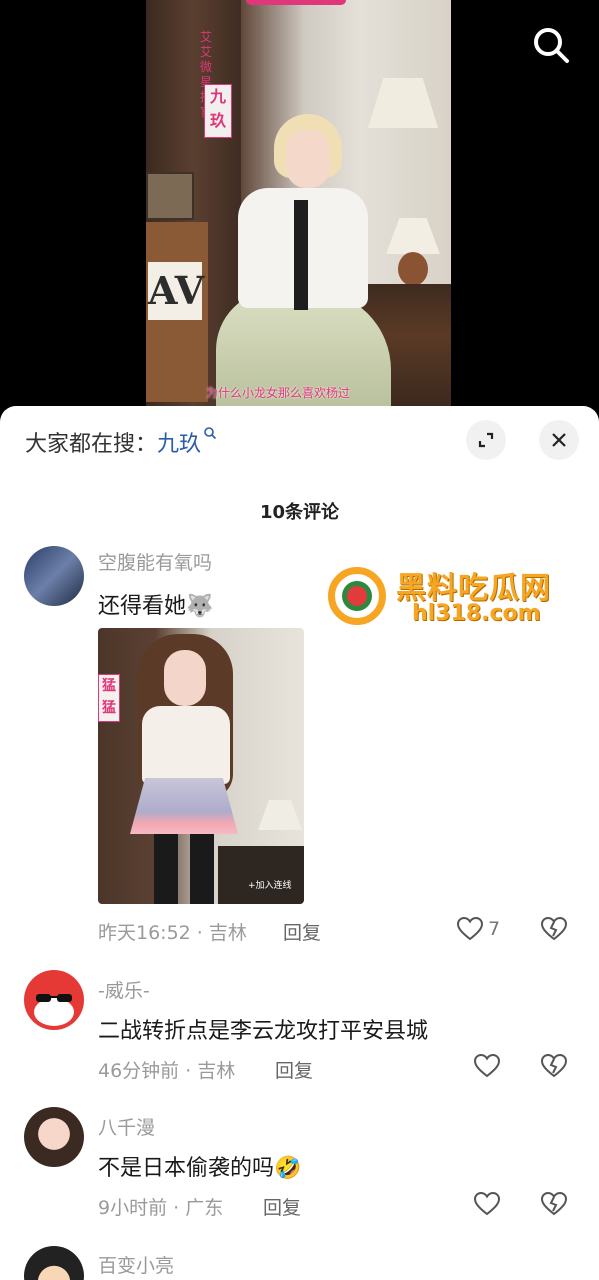 The image size is (599, 1280). What do you see at coordinates (263, 1031) in the screenshot?
I see `comment-text: 二战转折点是李云龙攻打平安县城` at bounding box center [263, 1031].